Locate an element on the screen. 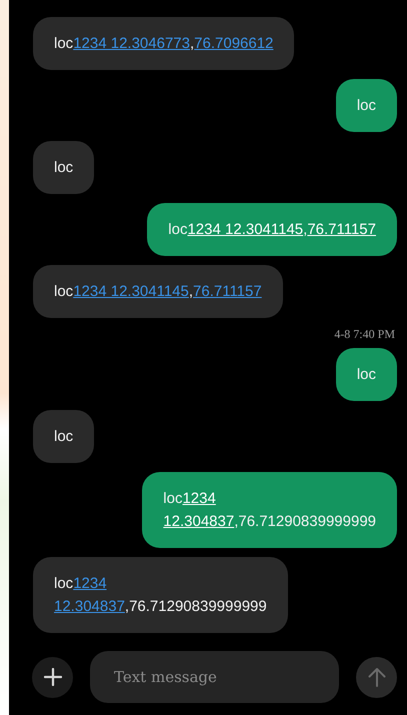 Image resolution: width=407 pixels, height=715 pixels. plus-icon is located at coordinates (53, 677).